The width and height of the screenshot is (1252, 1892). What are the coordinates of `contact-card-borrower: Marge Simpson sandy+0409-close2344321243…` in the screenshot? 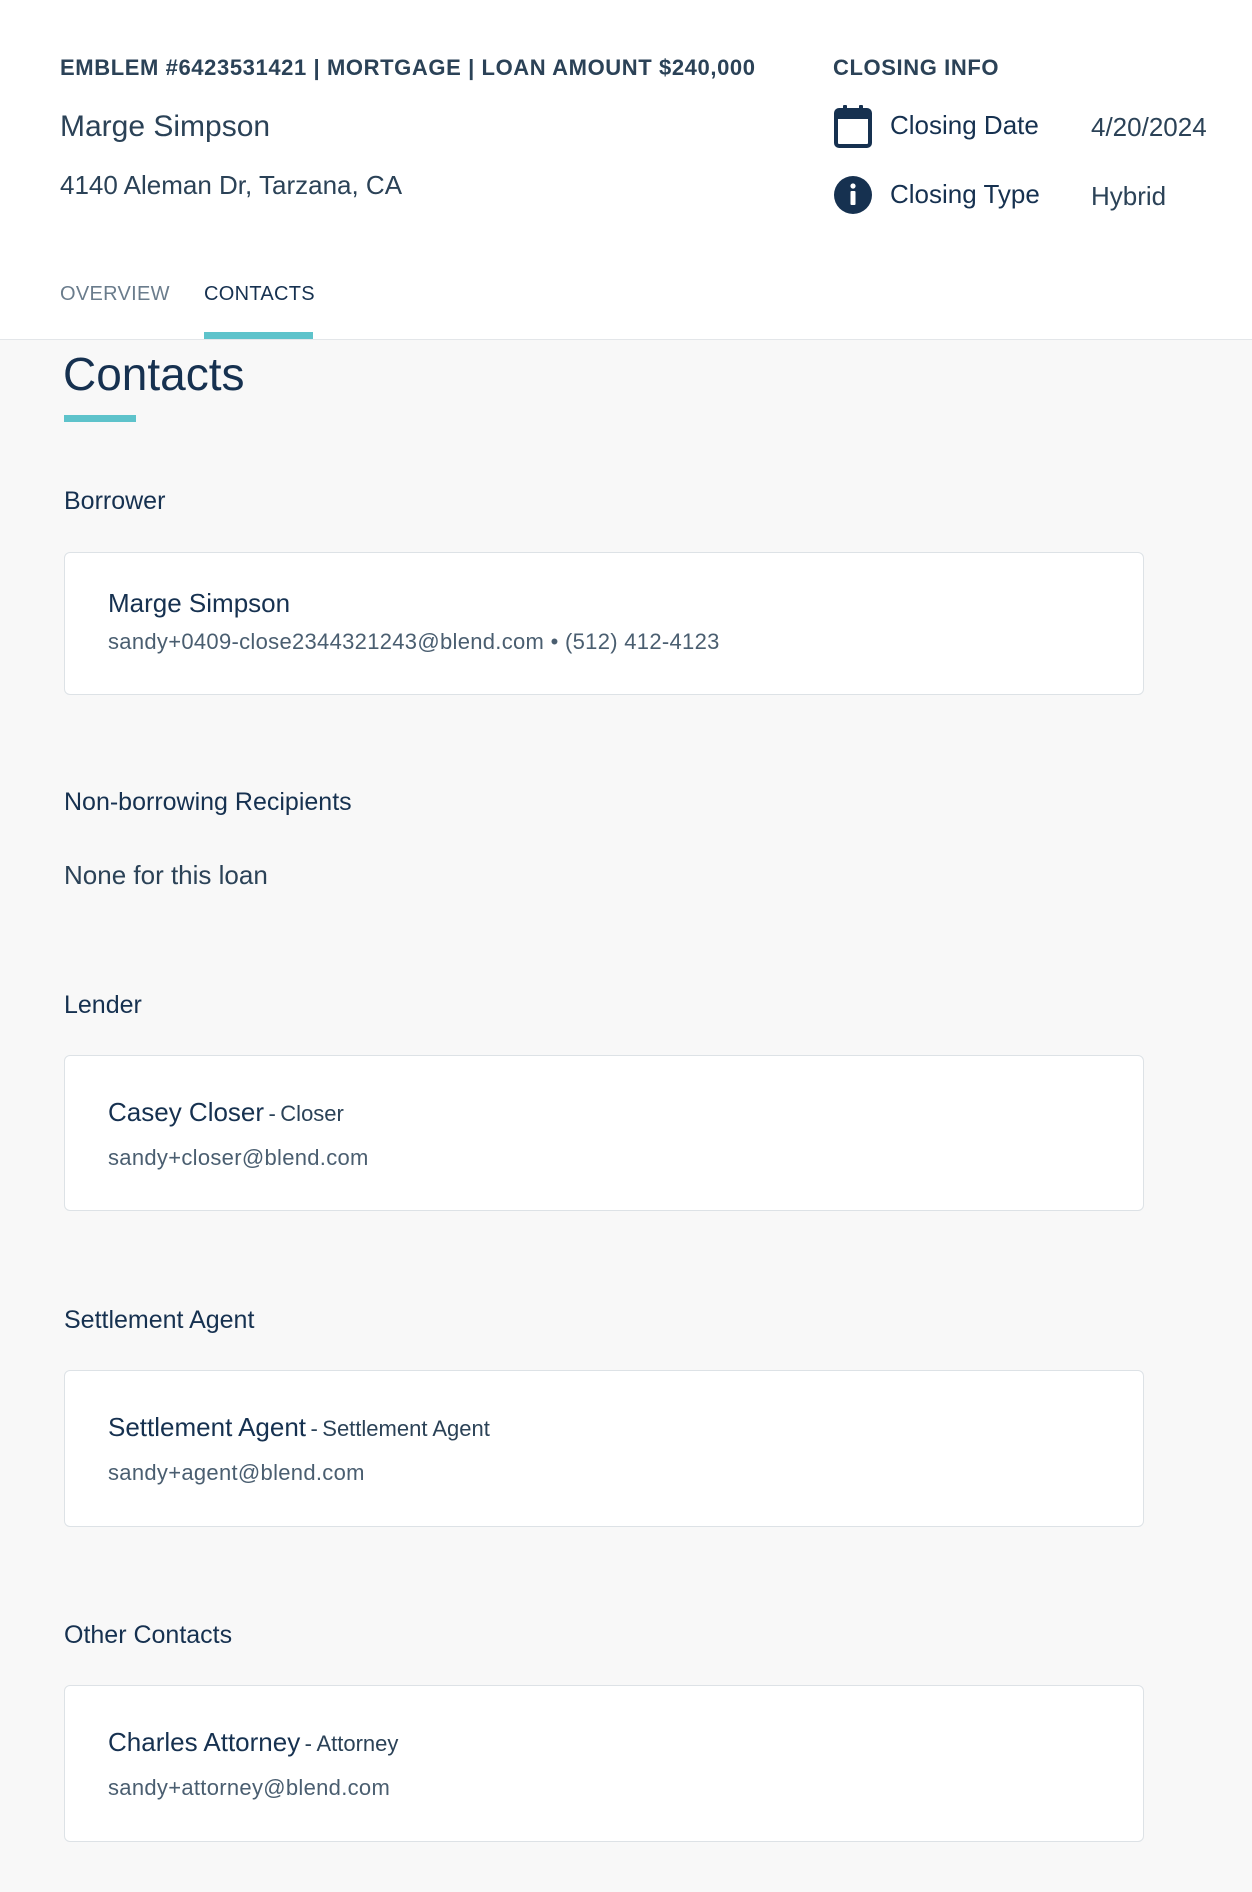 It's located at (604, 623).